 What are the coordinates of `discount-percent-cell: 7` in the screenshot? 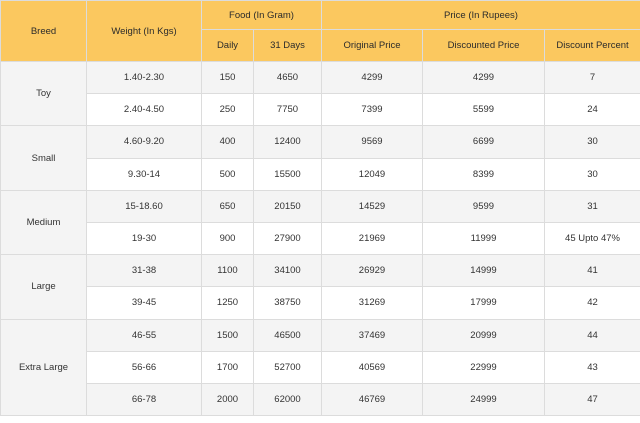 It's located at (591, 77).